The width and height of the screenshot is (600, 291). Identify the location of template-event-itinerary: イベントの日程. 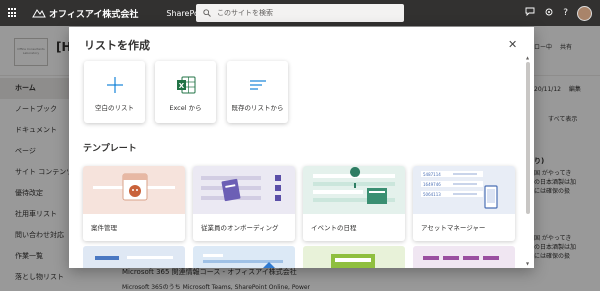
(354, 203).